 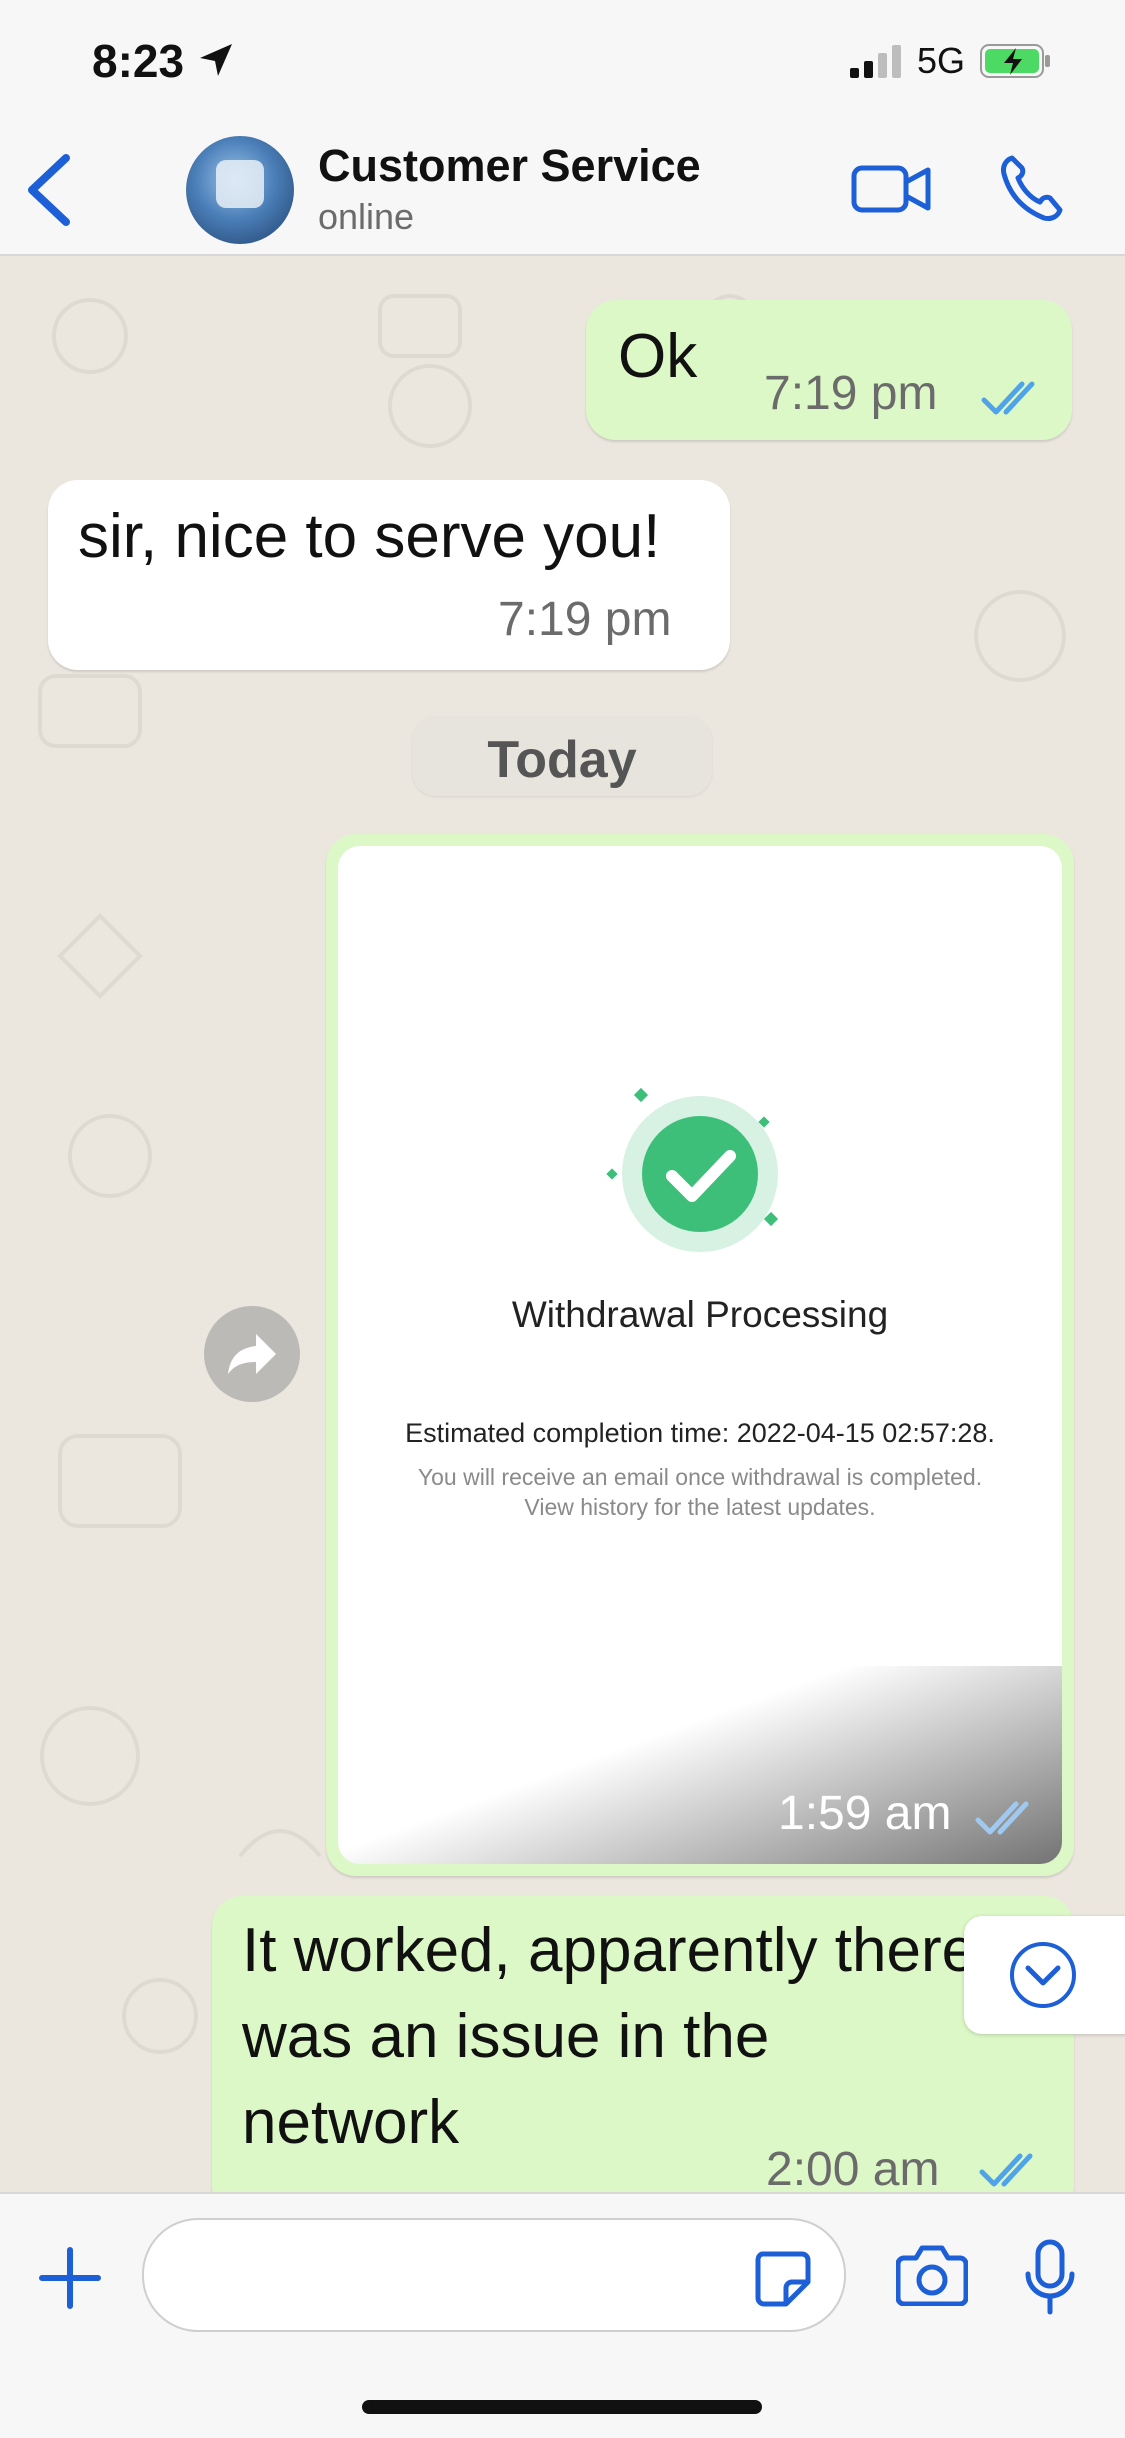 I want to click on message-text-line: was an issue in the, so click(x=506, y=2036).